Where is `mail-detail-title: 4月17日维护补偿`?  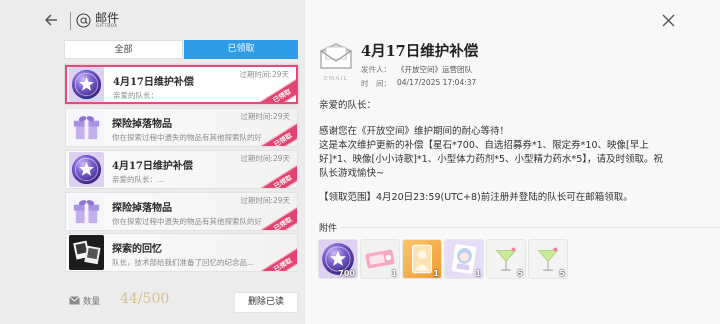
mail-detail-title: 4月17日维护补偿 is located at coordinates (420, 51).